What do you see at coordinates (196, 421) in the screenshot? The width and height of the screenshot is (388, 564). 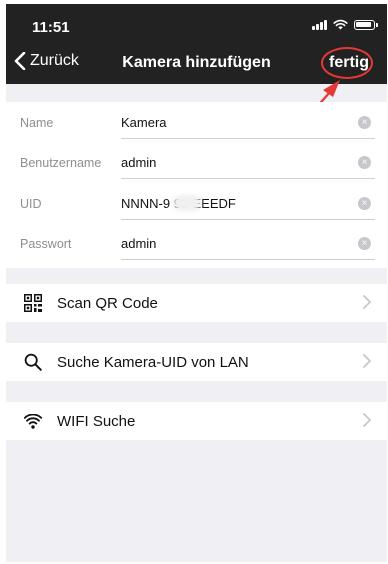 I see `wifi-search-item: WIFI Suche` at bounding box center [196, 421].